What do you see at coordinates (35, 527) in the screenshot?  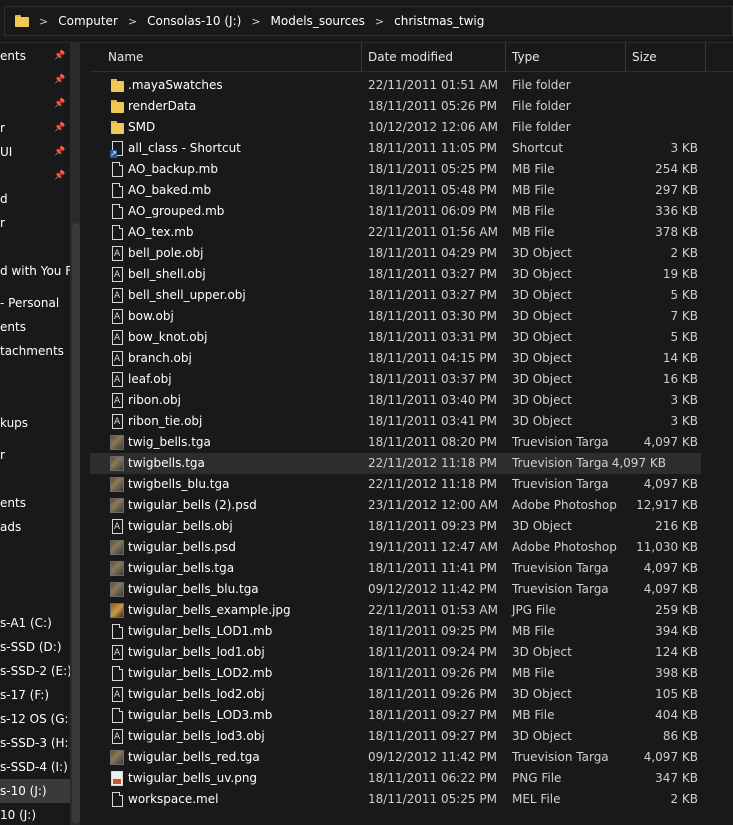 I see `nav-item: ads` at bounding box center [35, 527].